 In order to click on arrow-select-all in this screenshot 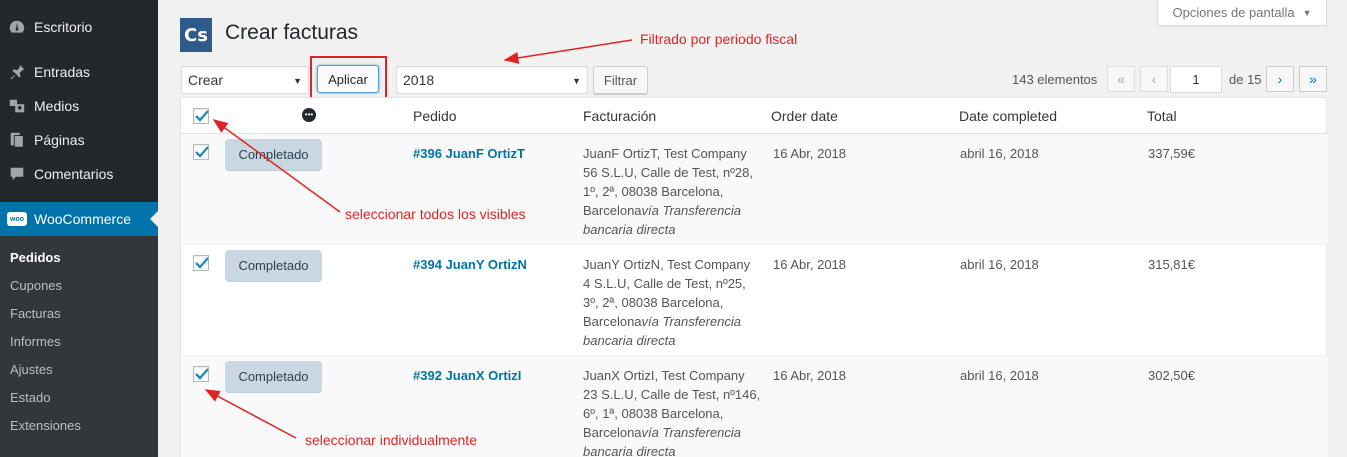, I will do `click(276, 166)`.